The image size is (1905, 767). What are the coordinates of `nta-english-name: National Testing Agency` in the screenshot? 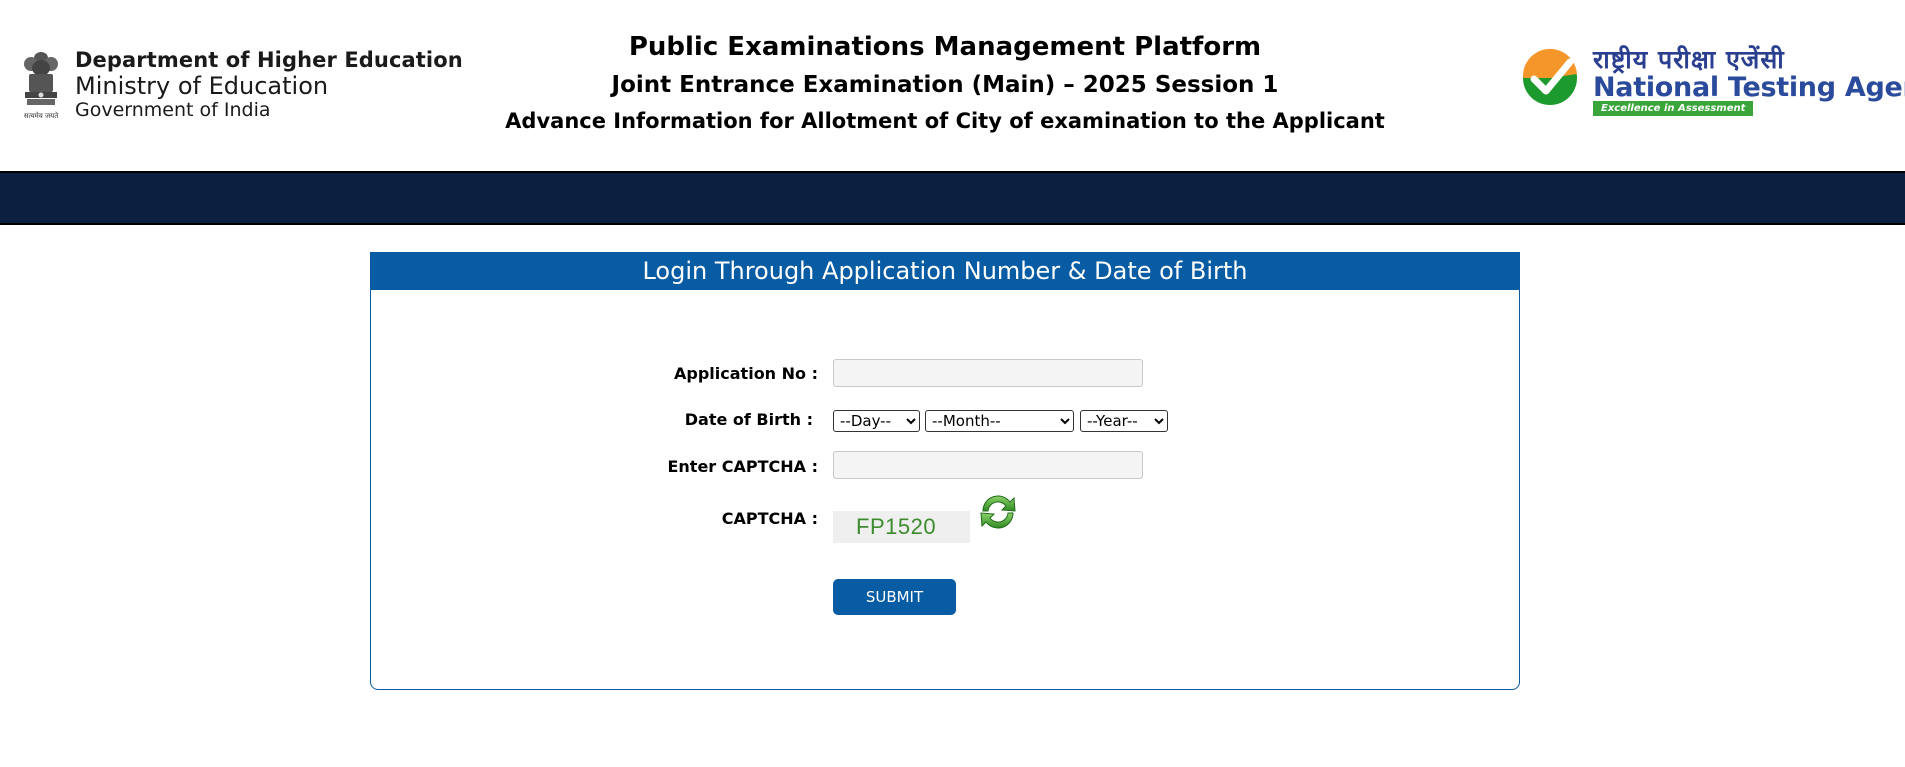 It's located at (1749, 87).